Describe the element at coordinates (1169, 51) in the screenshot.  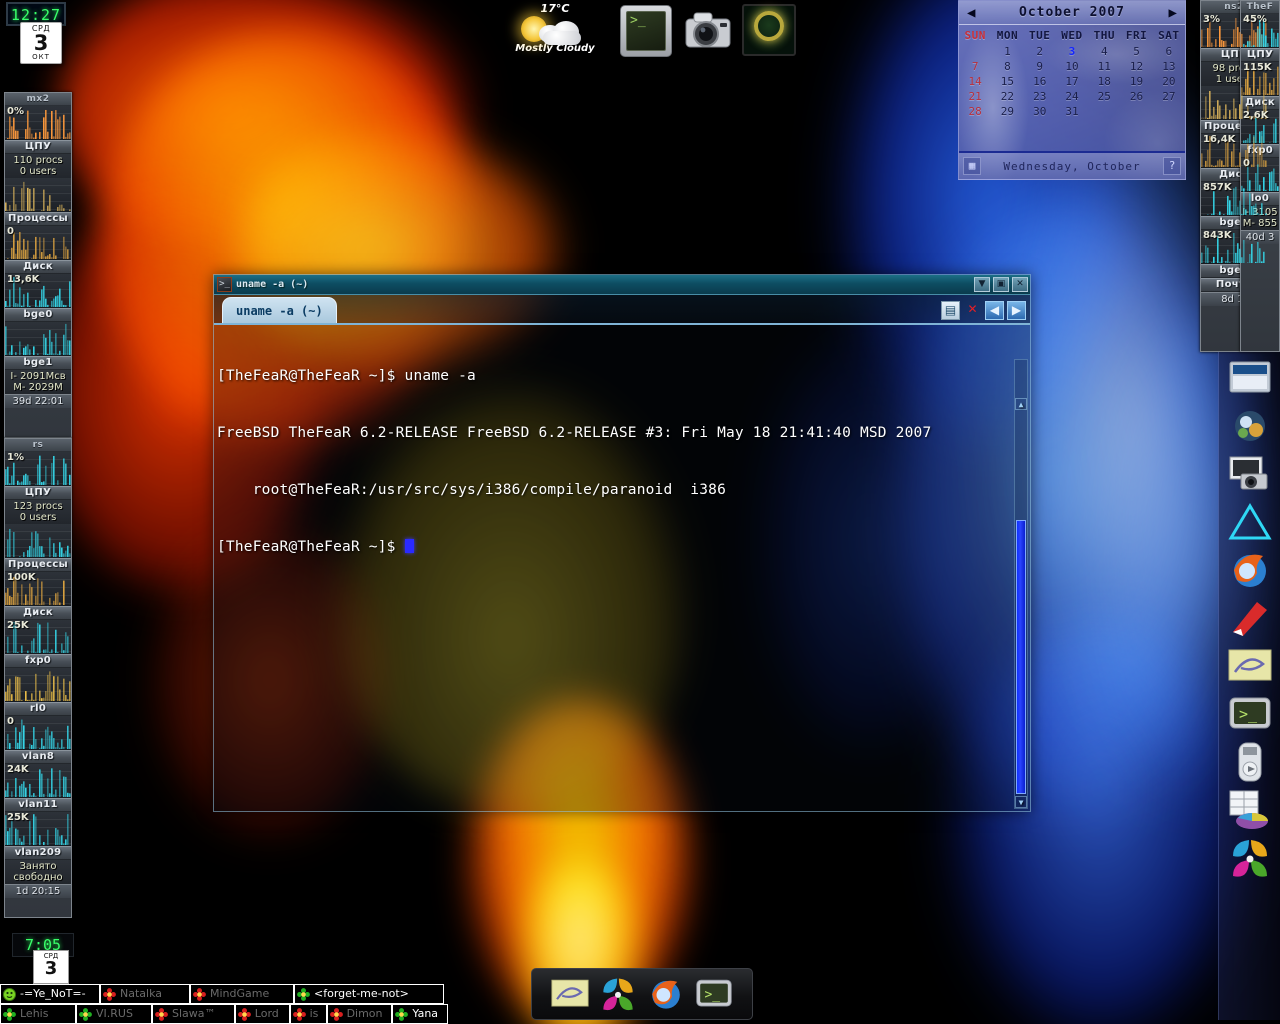
I see `calendar-day: 6` at that location.